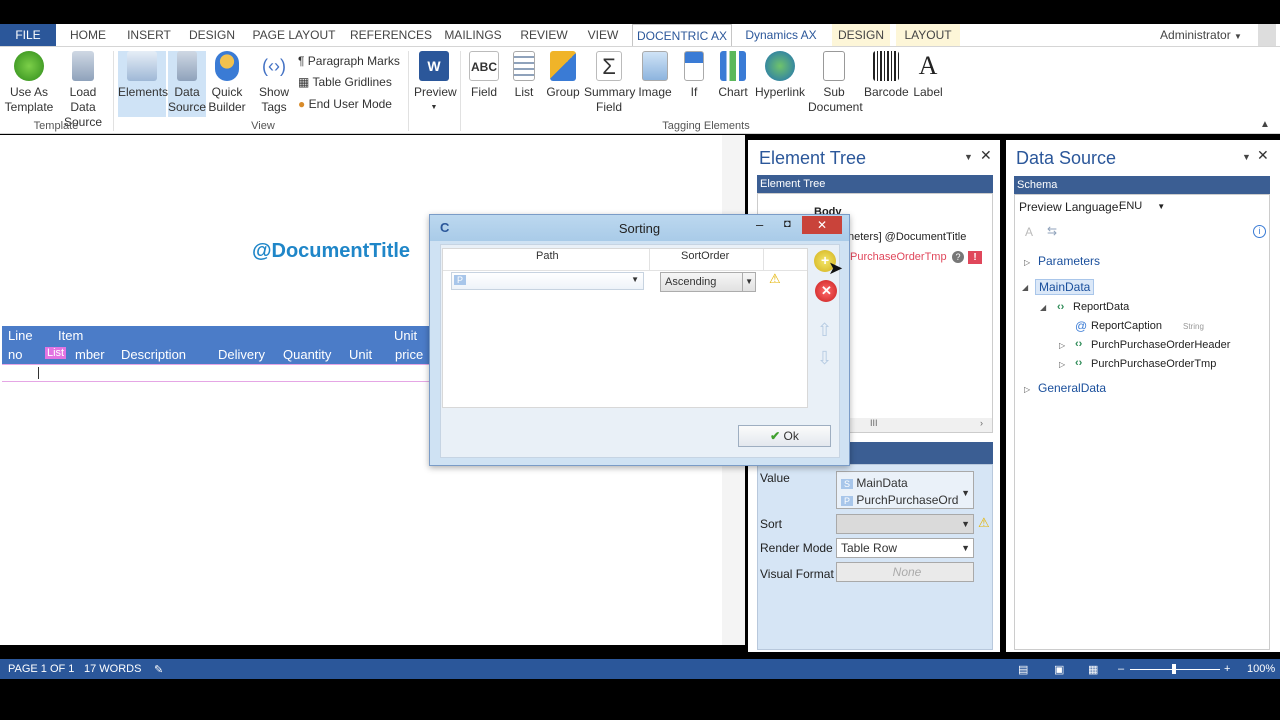 The height and width of the screenshot is (720, 1280). What do you see at coordinates (484, 75) in the screenshot?
I see `field-button: ABC Field` at bounding box center [484, 75].